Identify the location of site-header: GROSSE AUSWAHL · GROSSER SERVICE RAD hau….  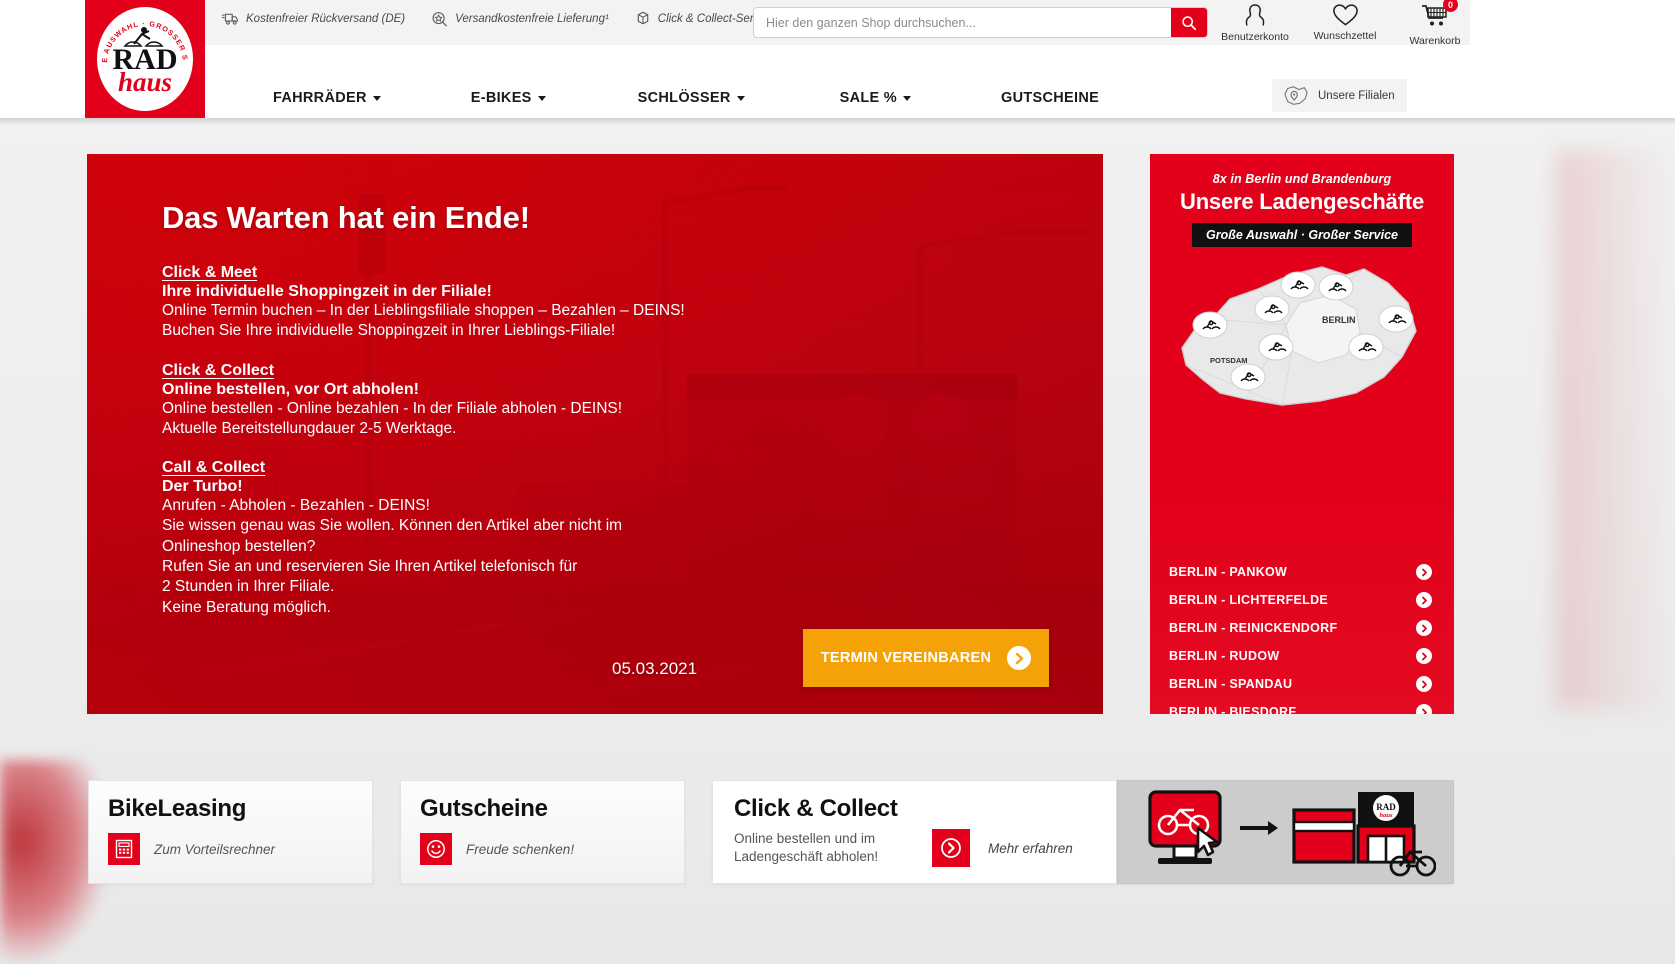
(837, 59).